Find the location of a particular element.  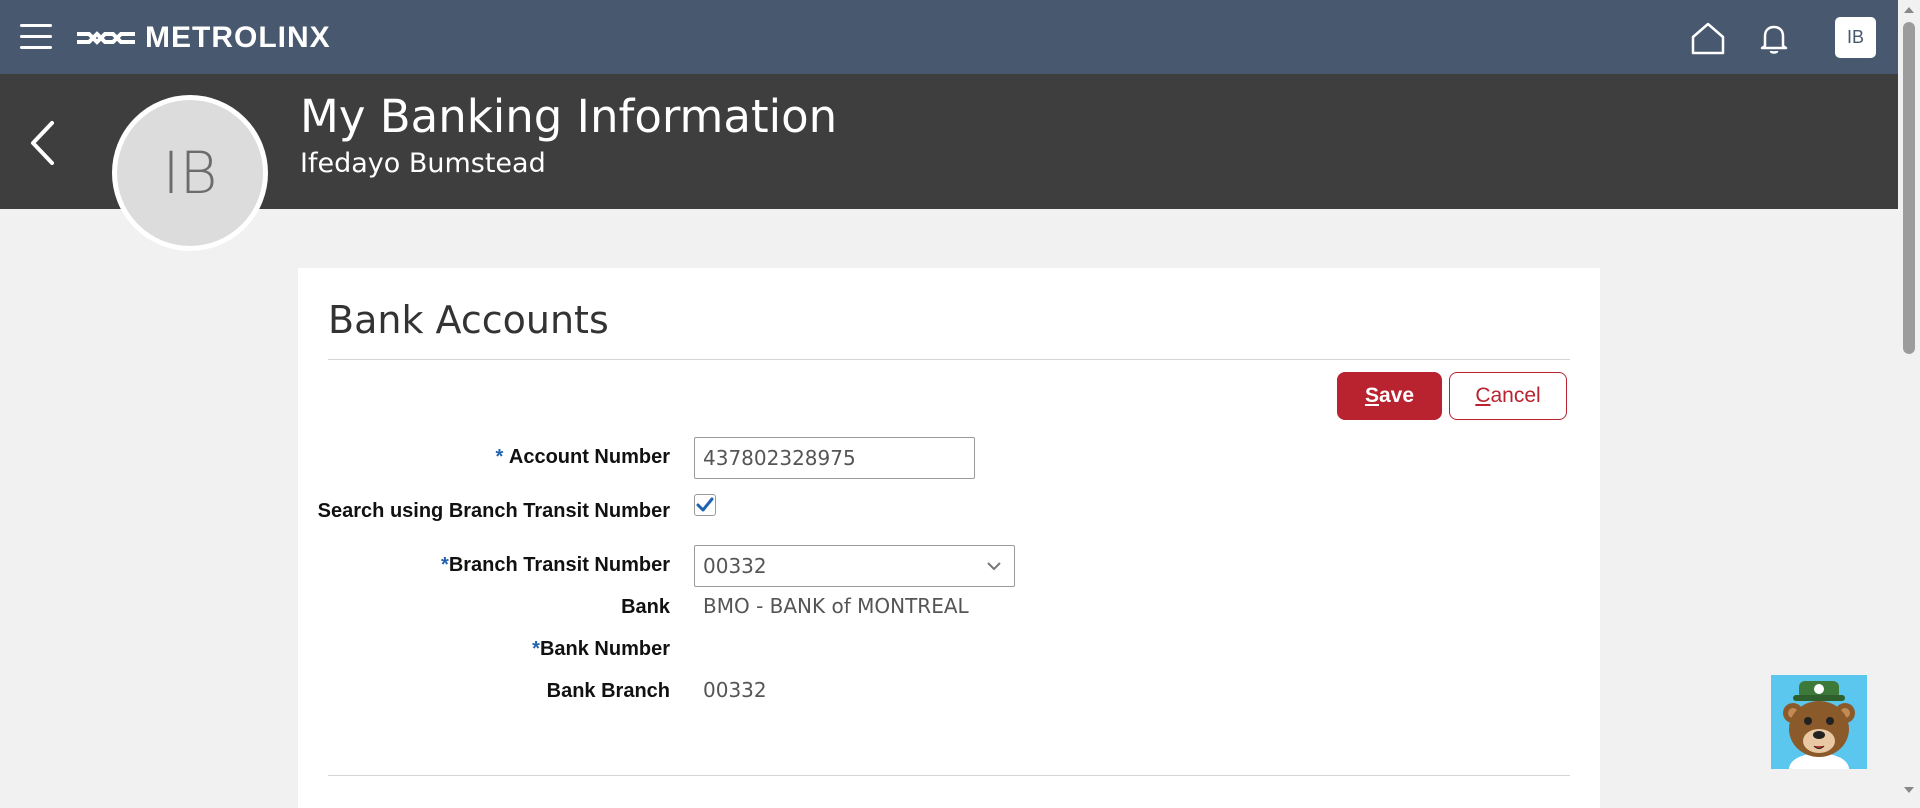

branch-transit-select: 00332 is located at coordinates (854, 566).